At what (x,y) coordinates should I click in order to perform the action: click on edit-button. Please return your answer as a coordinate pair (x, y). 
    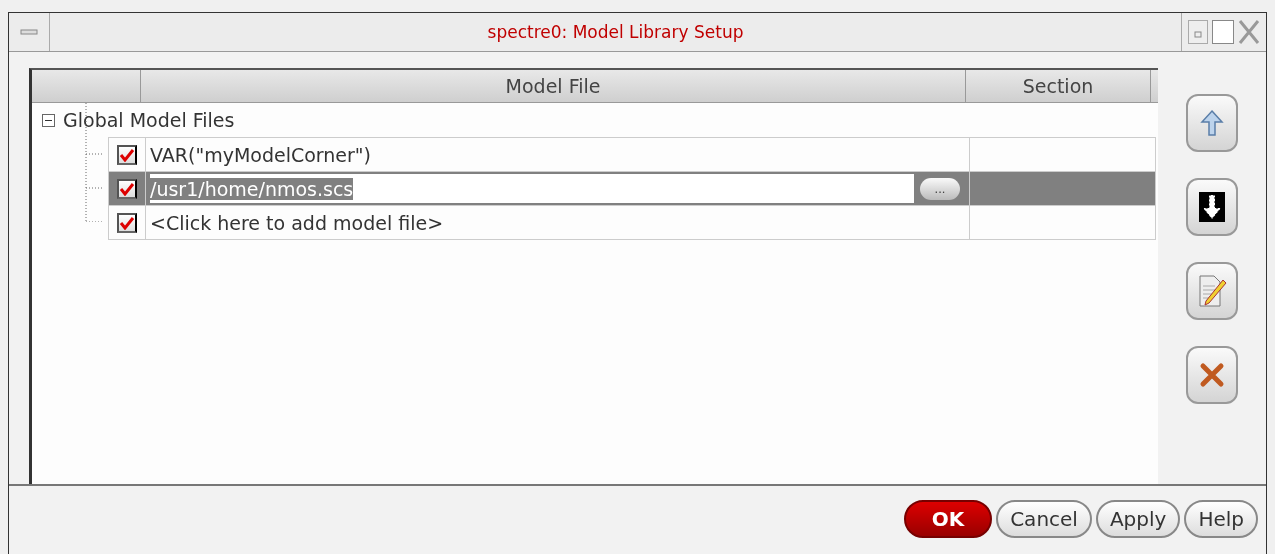
    Looking at the image, I should click on (1212, 291).